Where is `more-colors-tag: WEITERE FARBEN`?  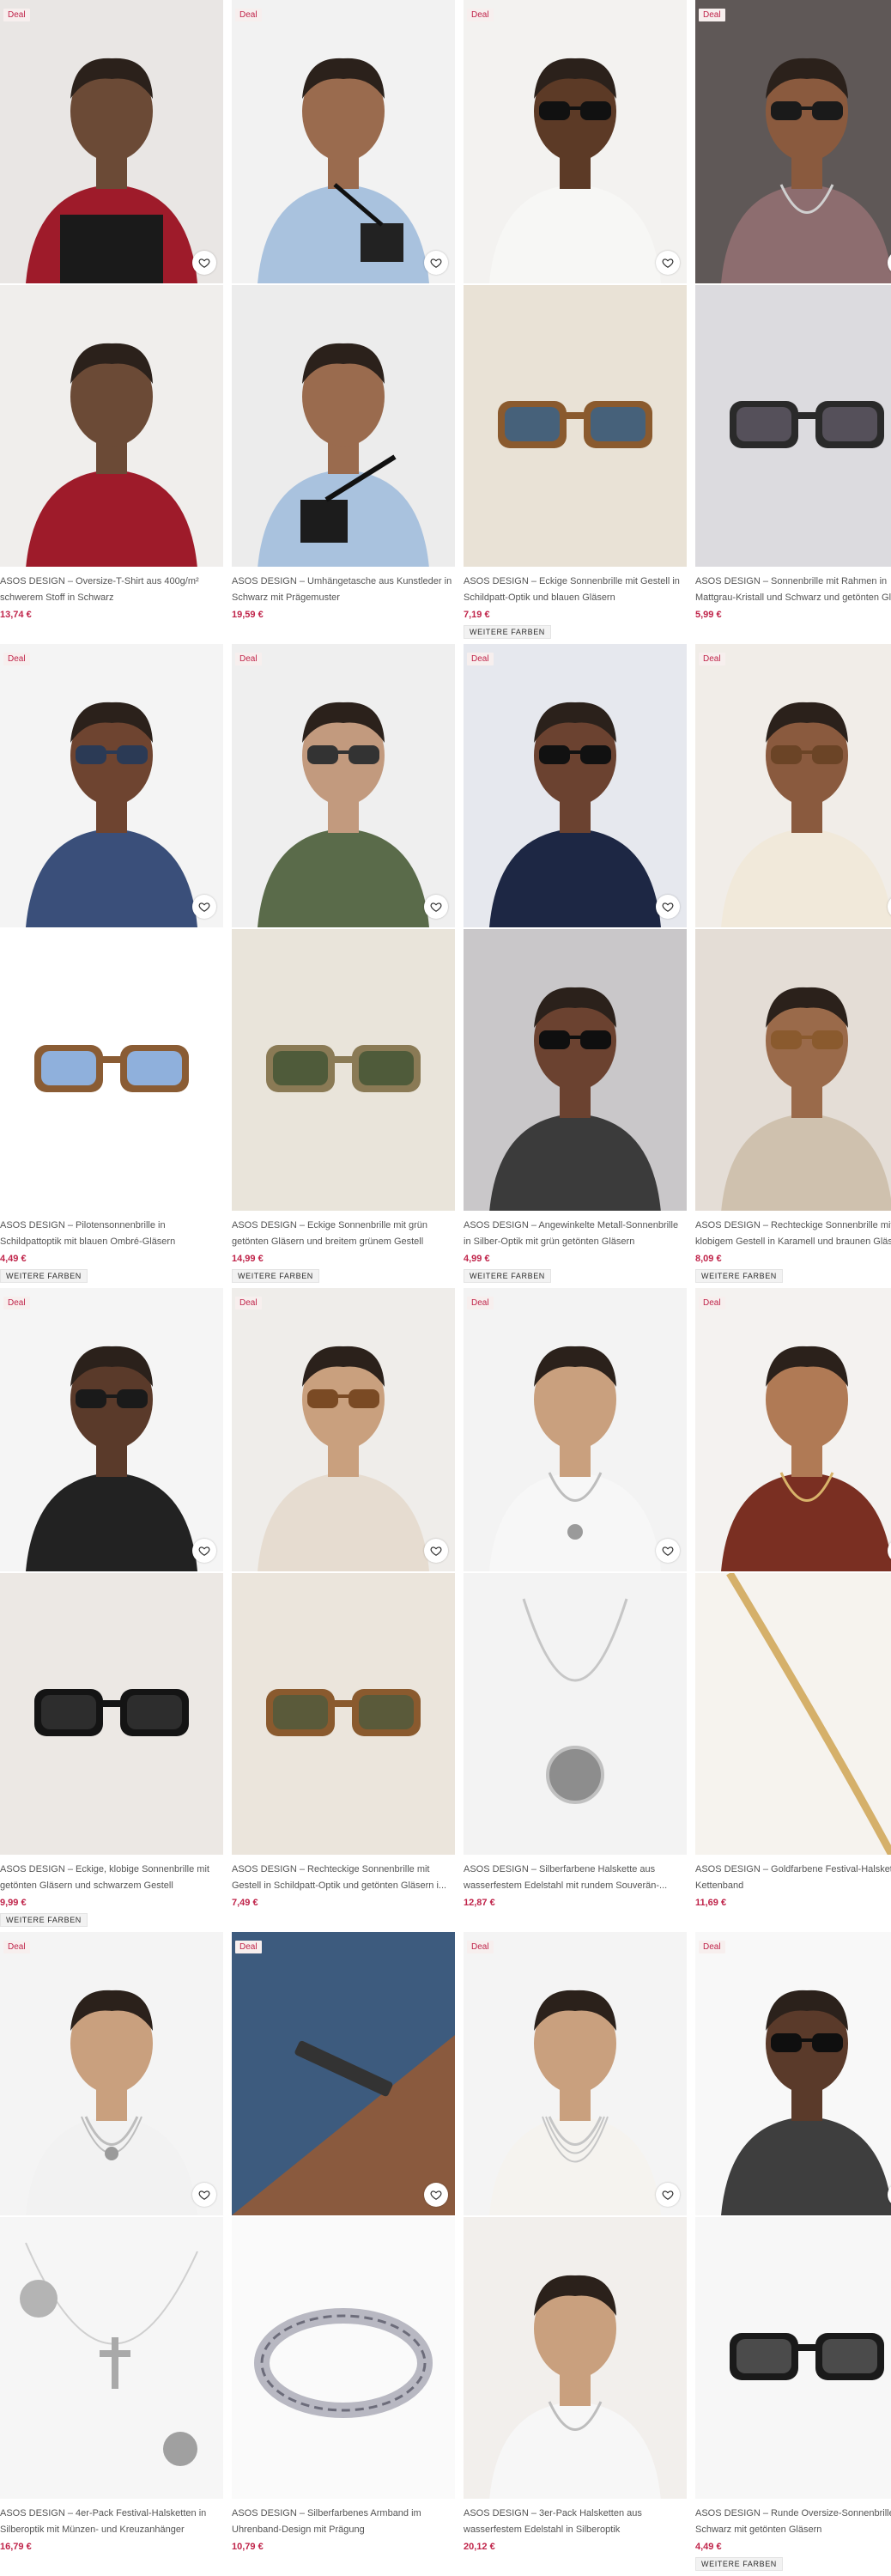 more-colors-tag: WEITERE FARBEN is located at coordinates (44, 1920).